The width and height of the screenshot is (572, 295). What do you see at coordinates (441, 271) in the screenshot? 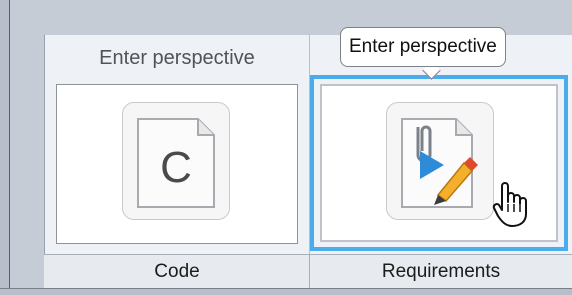
I see `requirements-caption: Requirements` at bounding box center [441, 271].